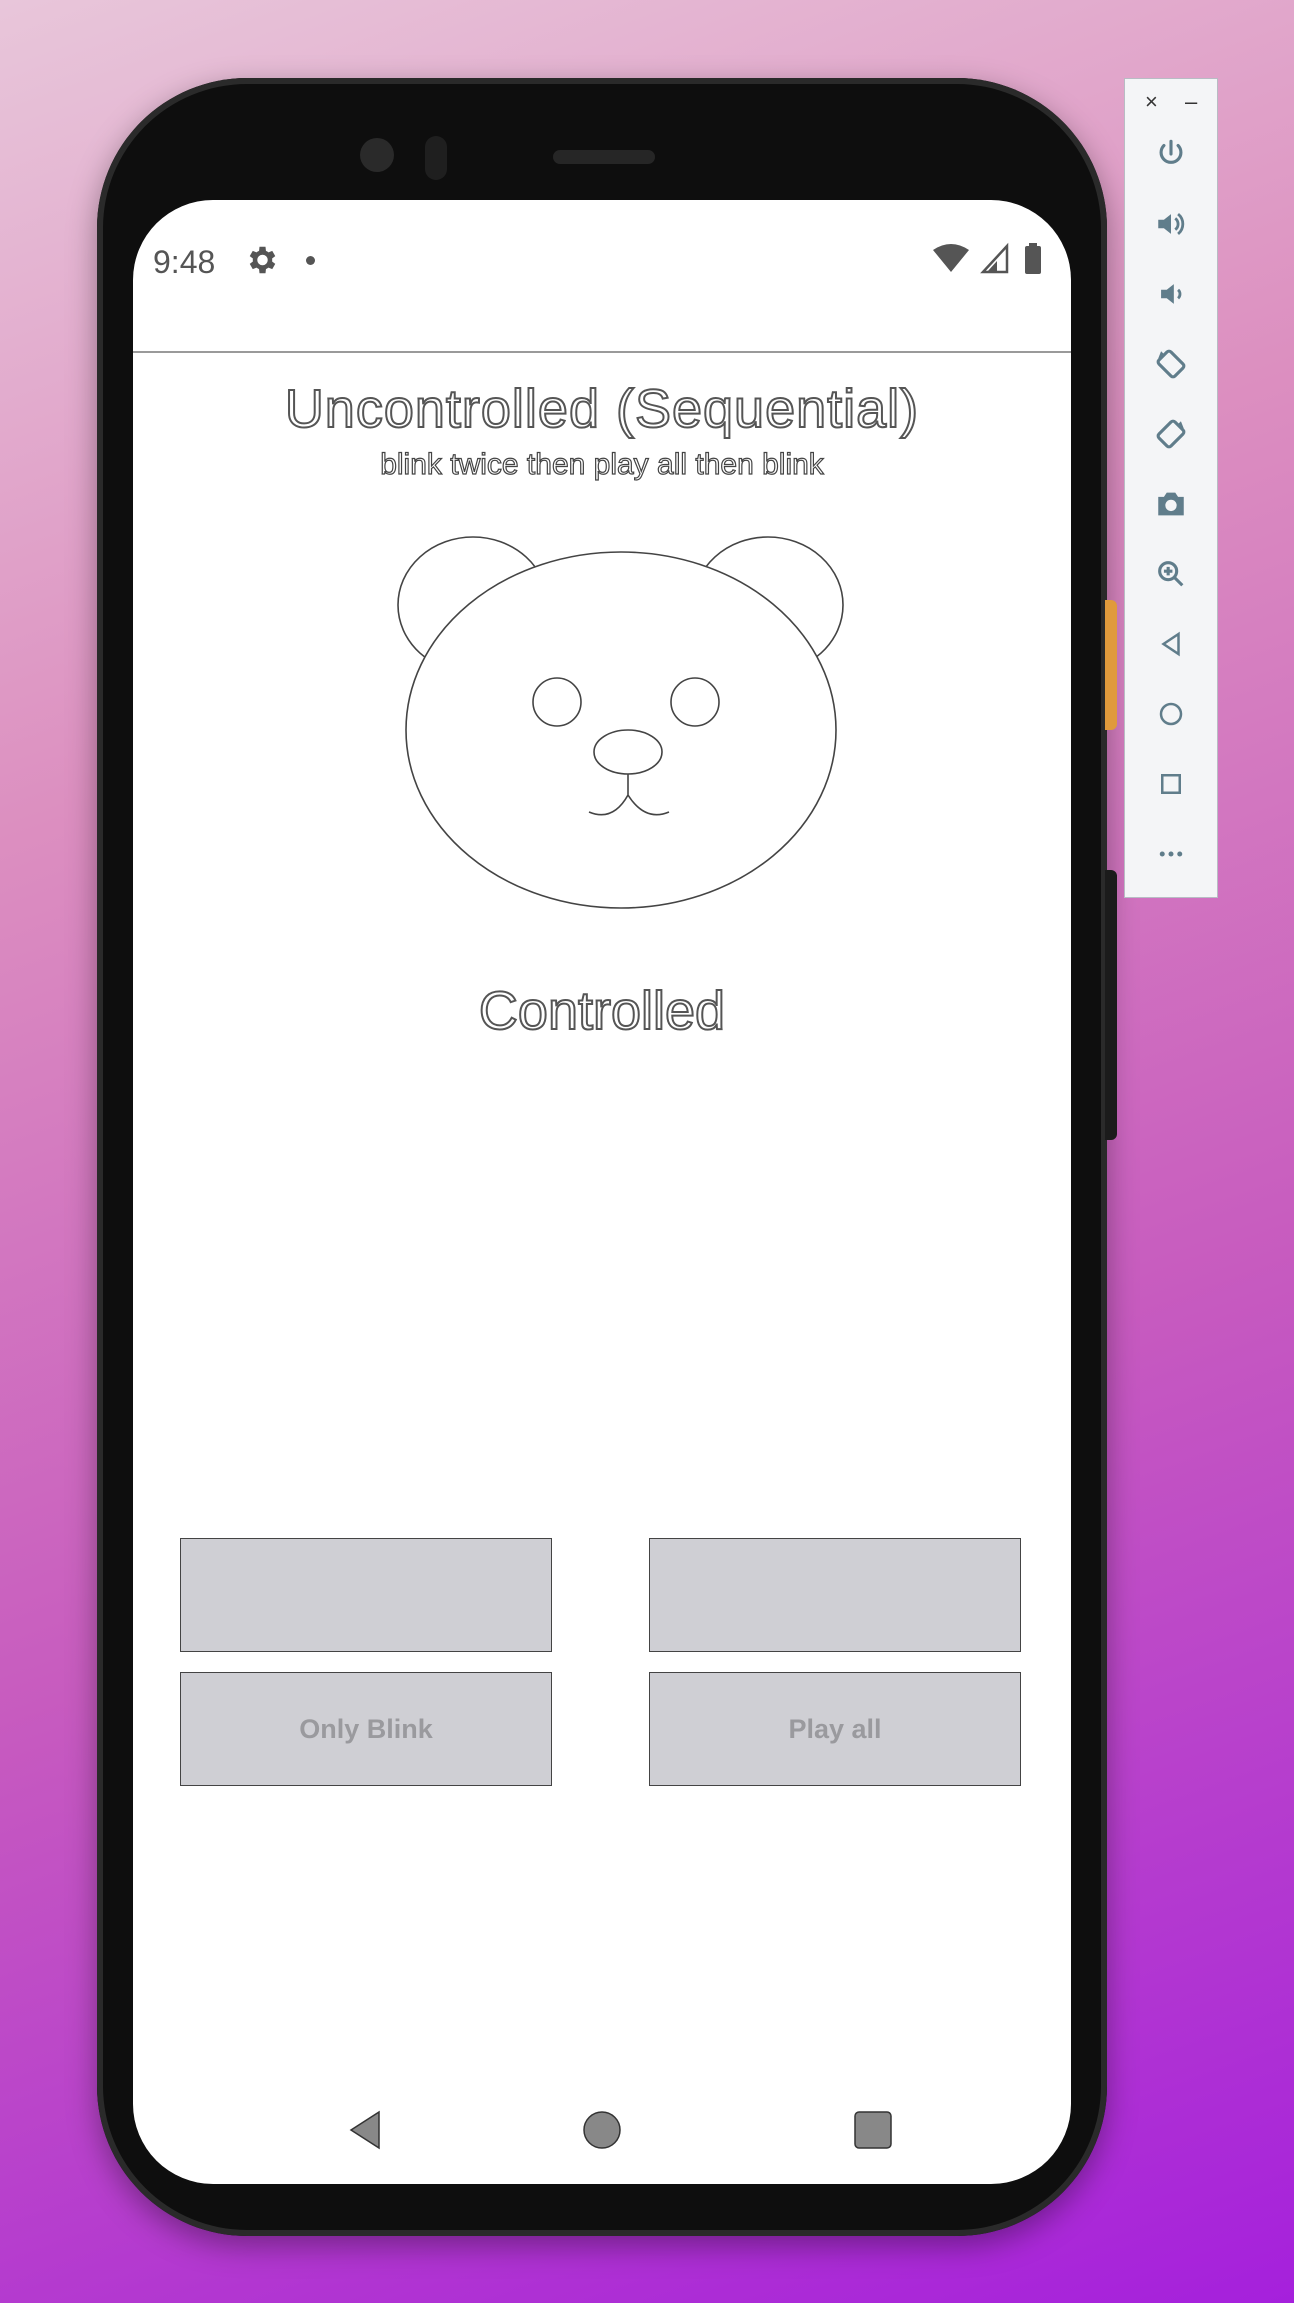 This screenshot has width=1294, height=2303. What do you see at coordinates (987, 258) in the screenshot?
I see `signal-status-icons` at bounding box center [987, 258].